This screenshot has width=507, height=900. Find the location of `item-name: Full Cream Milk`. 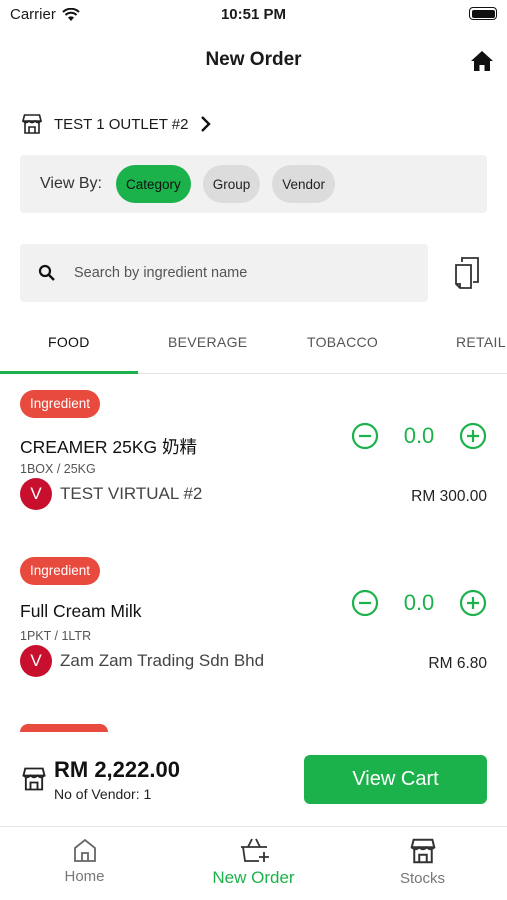

item-name: Full Cream Milk is located at coordinates (81, 611).